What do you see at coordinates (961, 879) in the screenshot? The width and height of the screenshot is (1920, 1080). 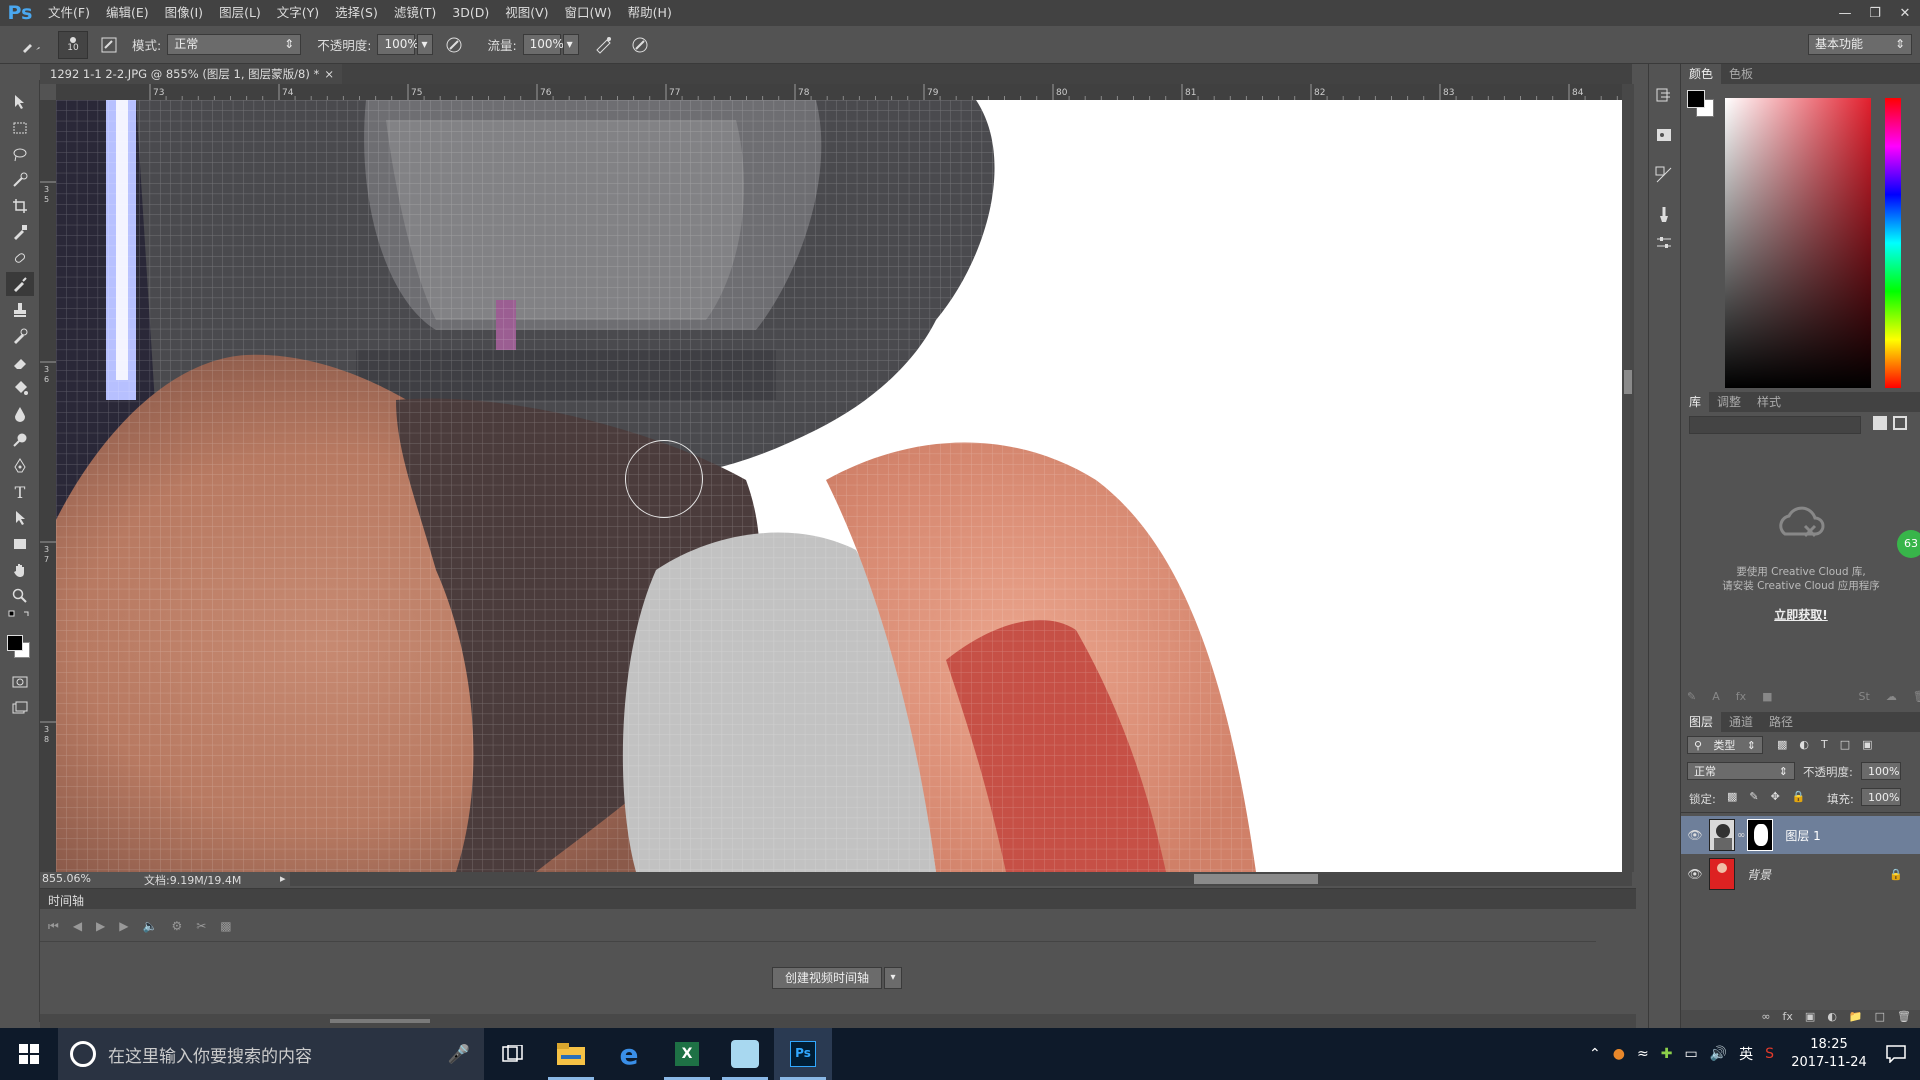 I see `horizontal-scrollbar` at bounding box center [961, 879].